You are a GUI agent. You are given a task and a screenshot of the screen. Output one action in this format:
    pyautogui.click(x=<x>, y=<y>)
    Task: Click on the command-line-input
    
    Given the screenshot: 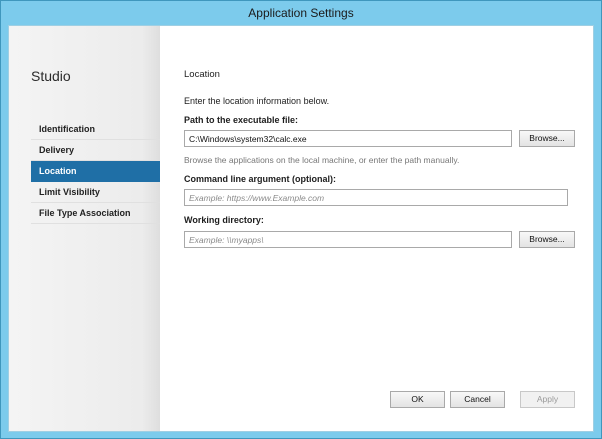 What is the action you would take?
    pyautogui.click(x=376, y=197)
    